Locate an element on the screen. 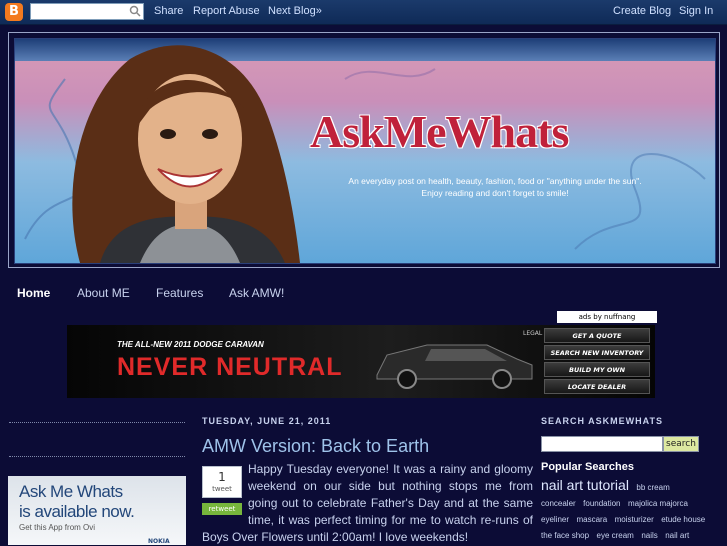 The width and height of the screenshot is (727, 546). nokia-logo: NOKIA is located at coordinates (159, 541).